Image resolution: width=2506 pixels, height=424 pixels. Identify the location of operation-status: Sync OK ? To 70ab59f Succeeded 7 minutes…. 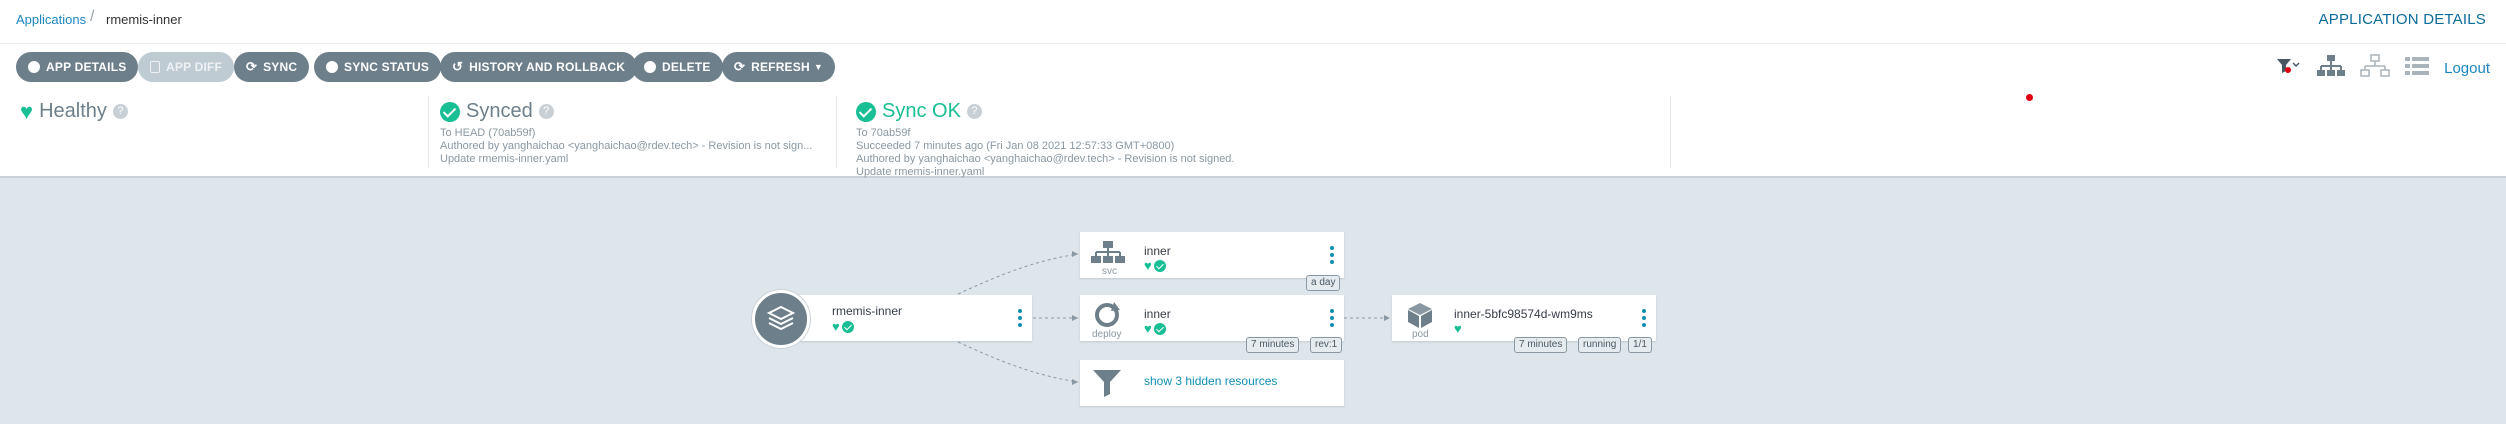
(1256, 139).